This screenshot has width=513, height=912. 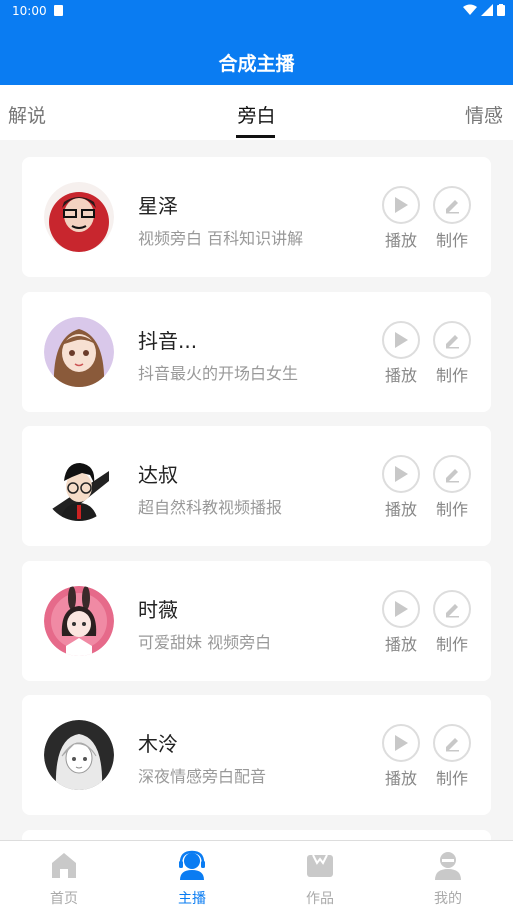 What do you see at coordinates (64, 865) in the screenshot?
I see `home-icon` at bounding box center [64, 865].